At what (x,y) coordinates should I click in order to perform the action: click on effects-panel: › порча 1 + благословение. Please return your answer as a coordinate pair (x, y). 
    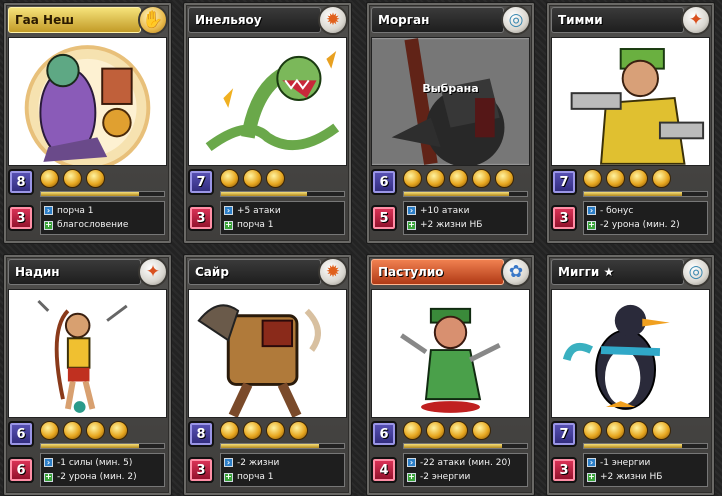
    Looking at the image, I should click on (102, 218).